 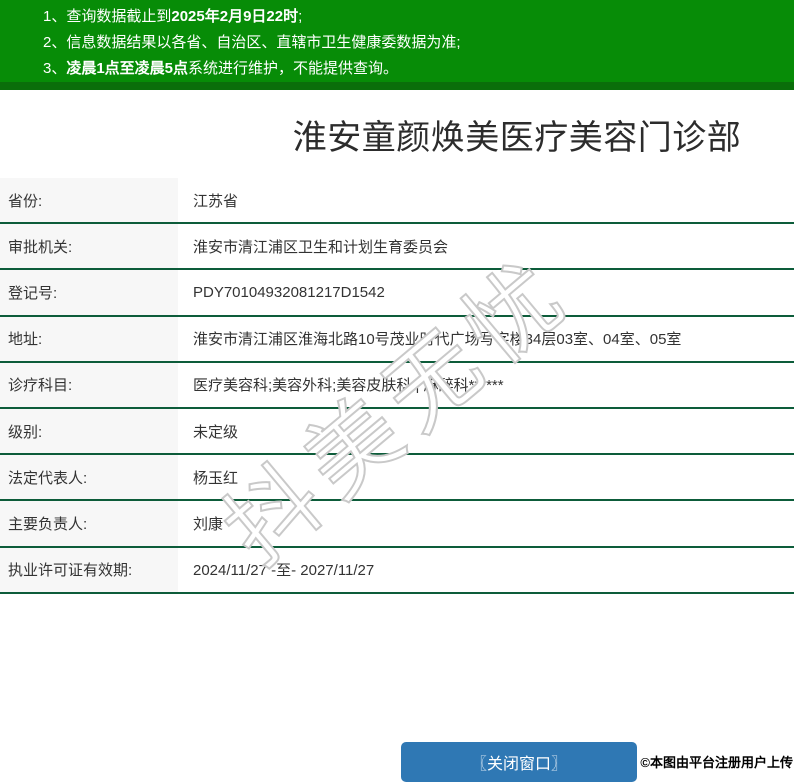 I want to click on table-row-main-person-in-charge: 主要负责人: 刘康, so click(x=397, y=524).